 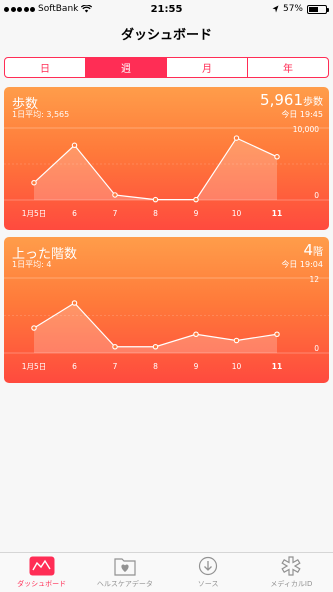 I want to click on card-value-unit: 階, so click(x=318, y=252).